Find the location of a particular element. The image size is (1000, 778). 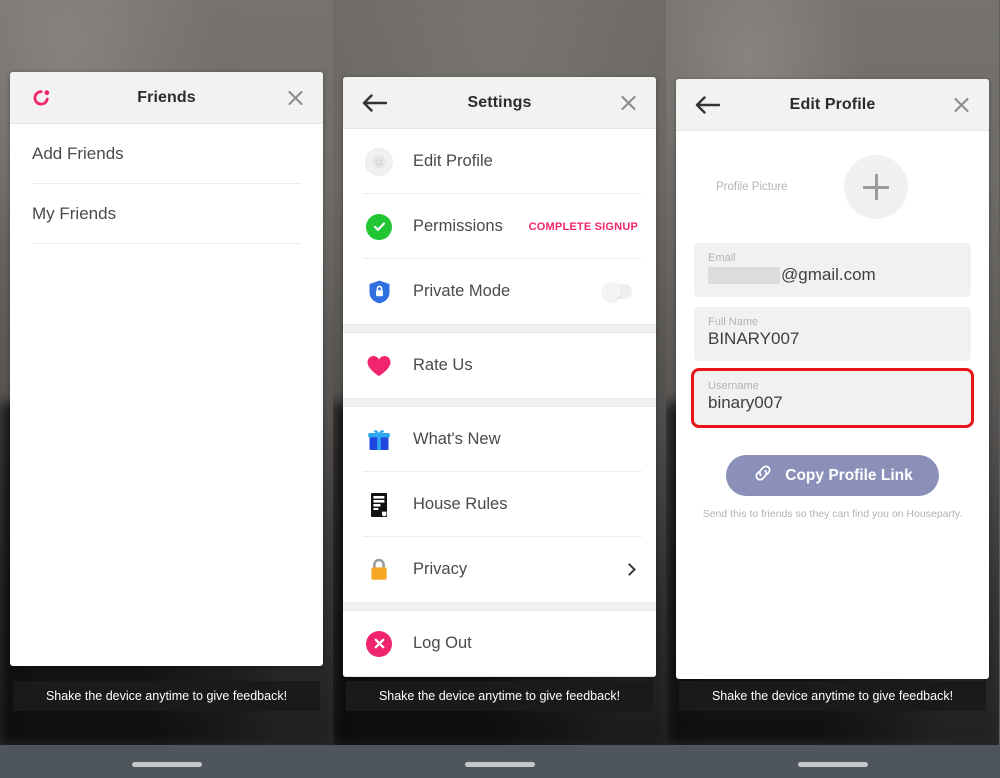

settings-item-whats-new: What's New is located at coordinates (499, 439).